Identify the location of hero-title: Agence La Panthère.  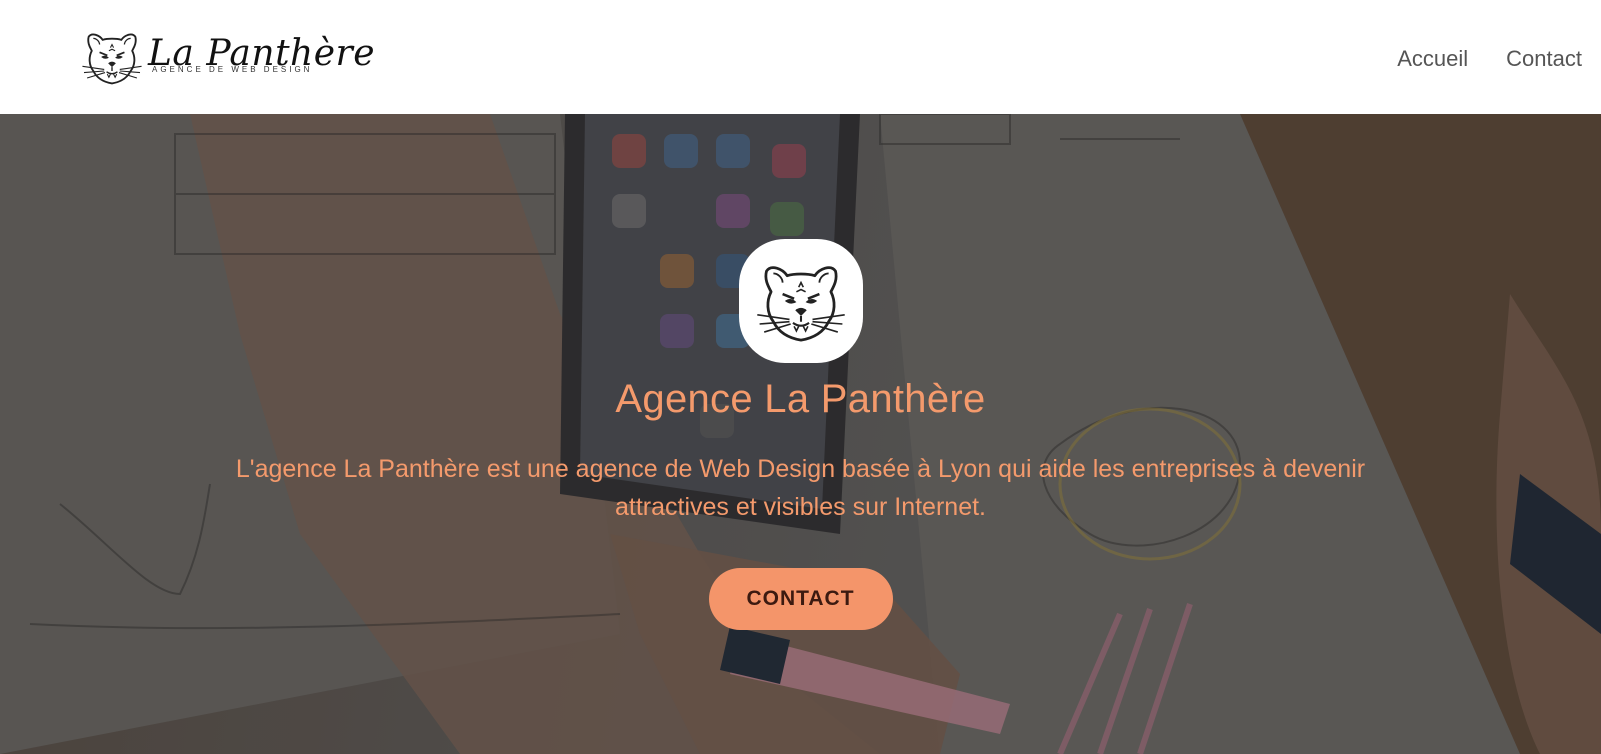
(800, 399).